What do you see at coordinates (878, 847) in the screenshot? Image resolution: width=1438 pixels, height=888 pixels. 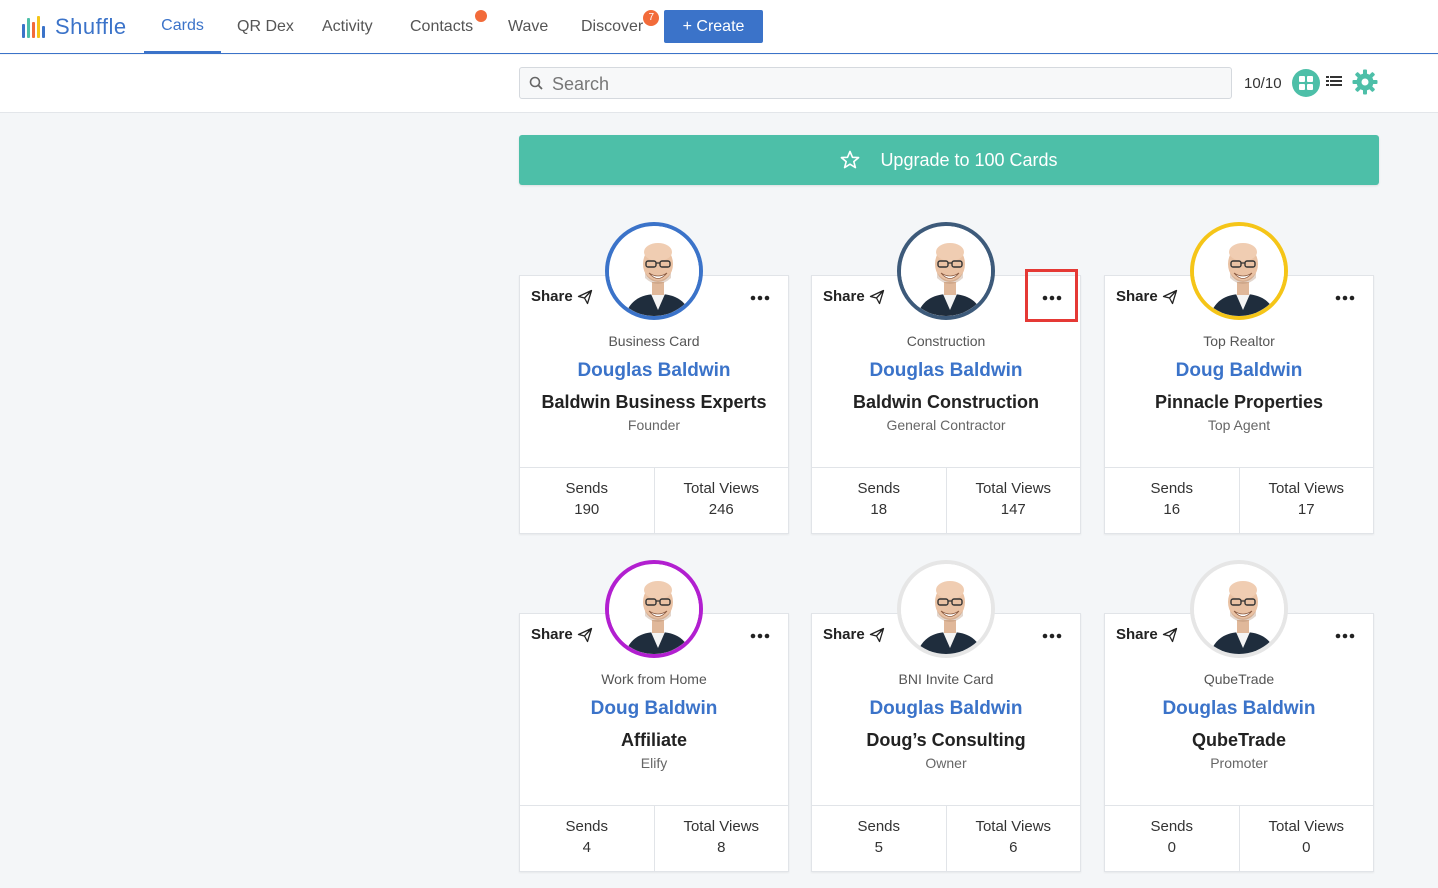 I see `sends-count: 5` at bounding box center [878, 847].